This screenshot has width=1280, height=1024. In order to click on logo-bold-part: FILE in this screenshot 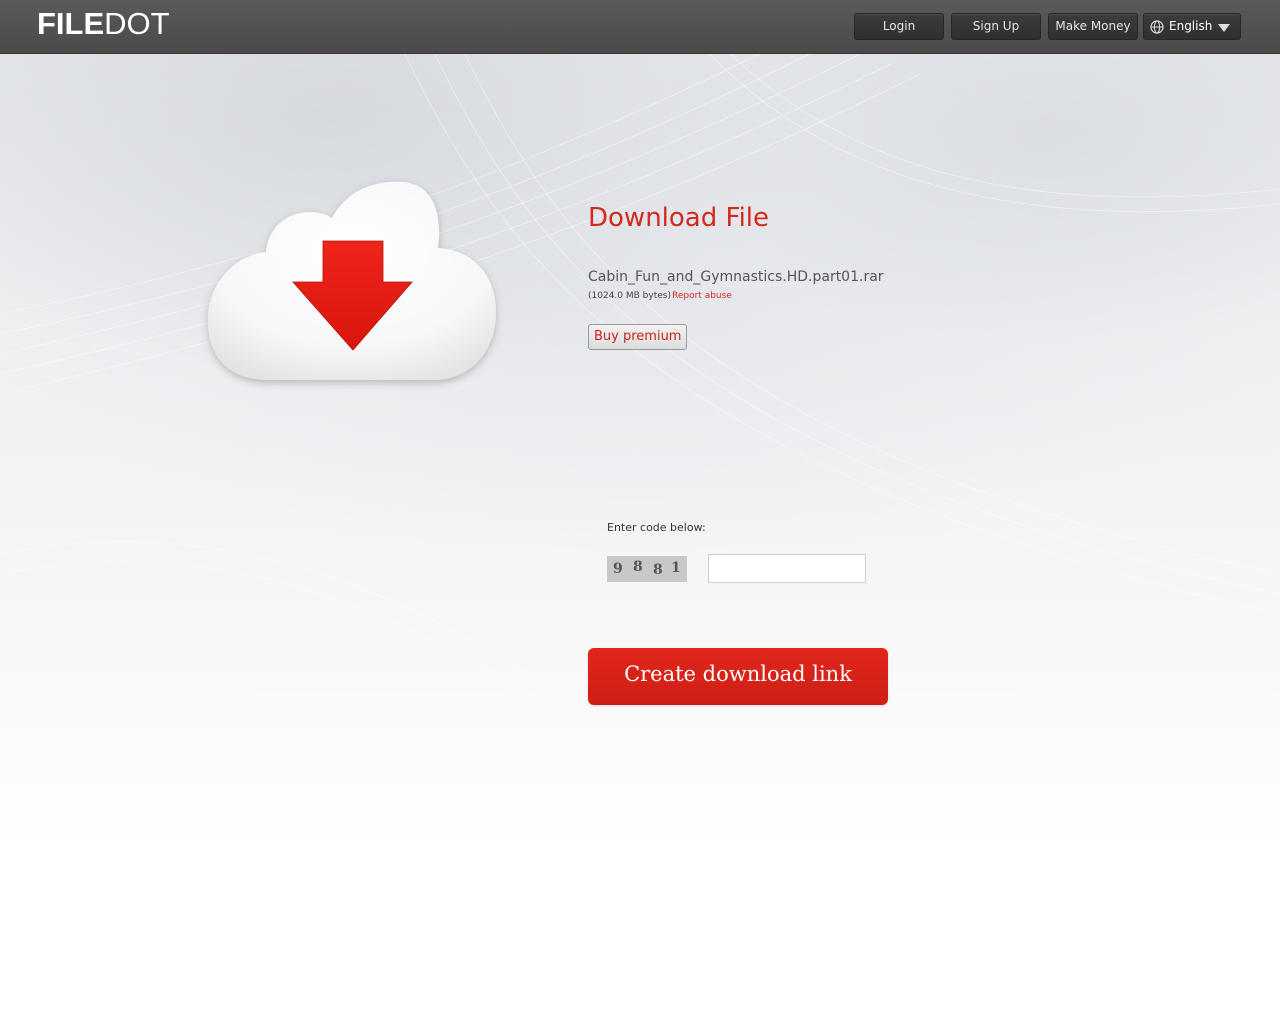, I will do `click(71, 23)`.